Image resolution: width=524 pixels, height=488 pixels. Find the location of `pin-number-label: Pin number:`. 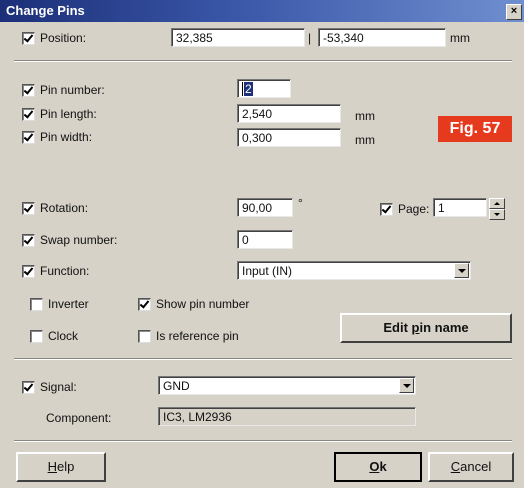

pin-number-label: Pin number: is located at coordinates (72, 90).